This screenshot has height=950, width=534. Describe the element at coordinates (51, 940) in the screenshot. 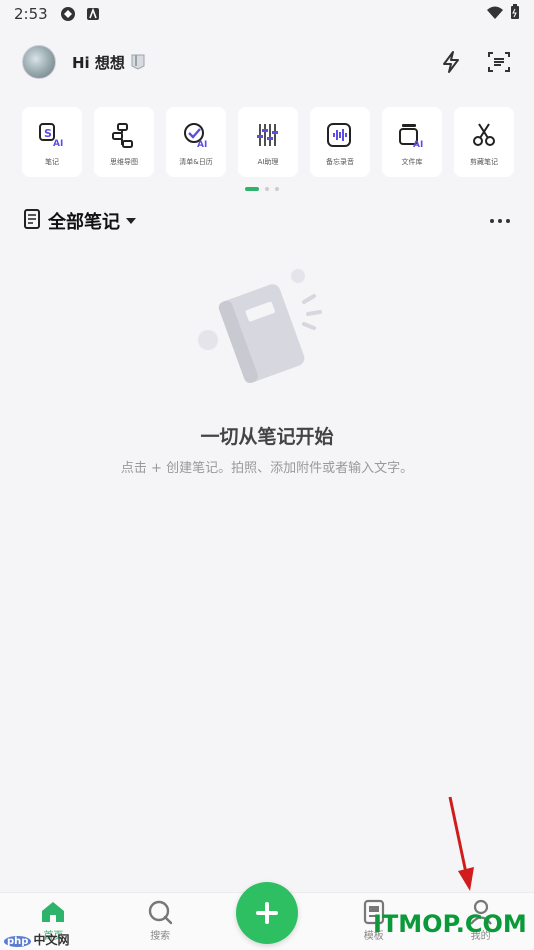

I see `watermark-php-text: 中文网` at that location.